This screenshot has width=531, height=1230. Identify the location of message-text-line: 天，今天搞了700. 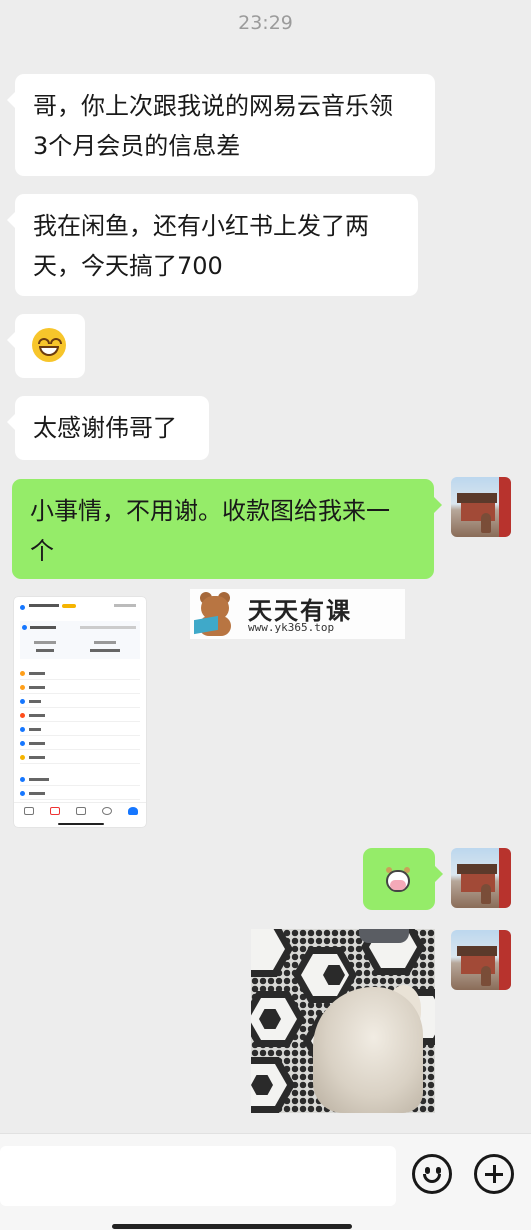
(128, 266).